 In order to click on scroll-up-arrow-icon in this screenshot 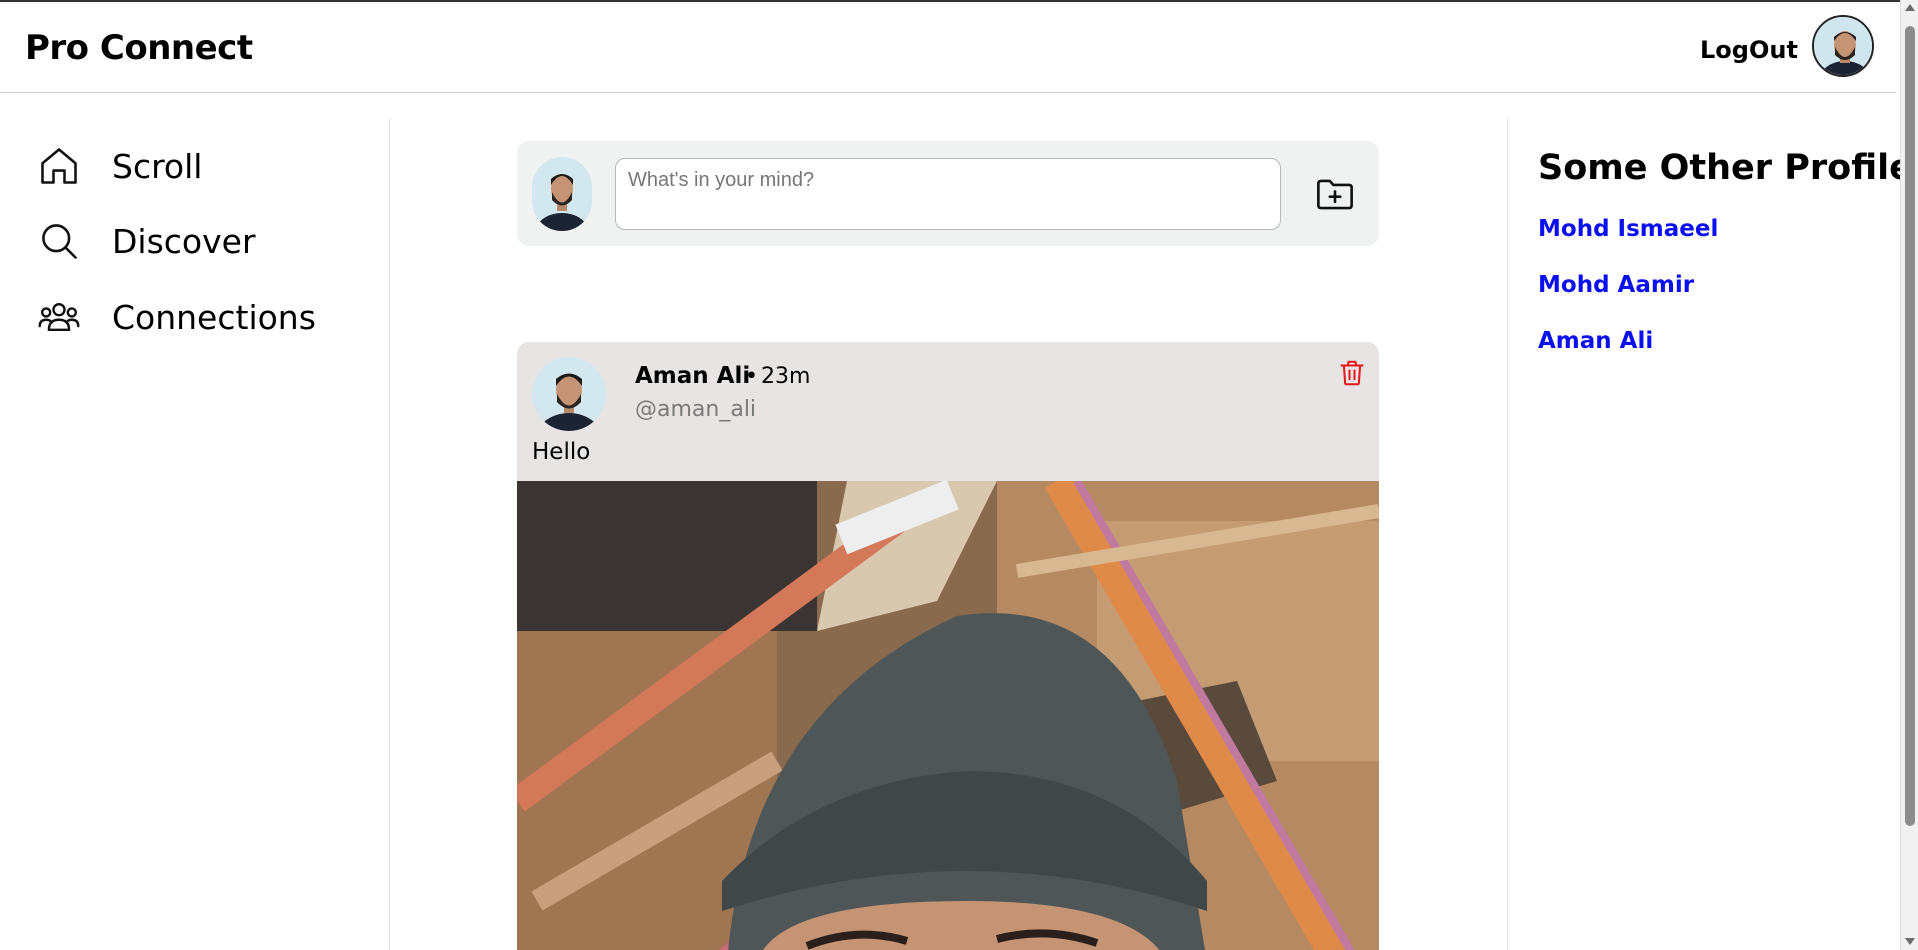, I will do `click(1910, 7)`.